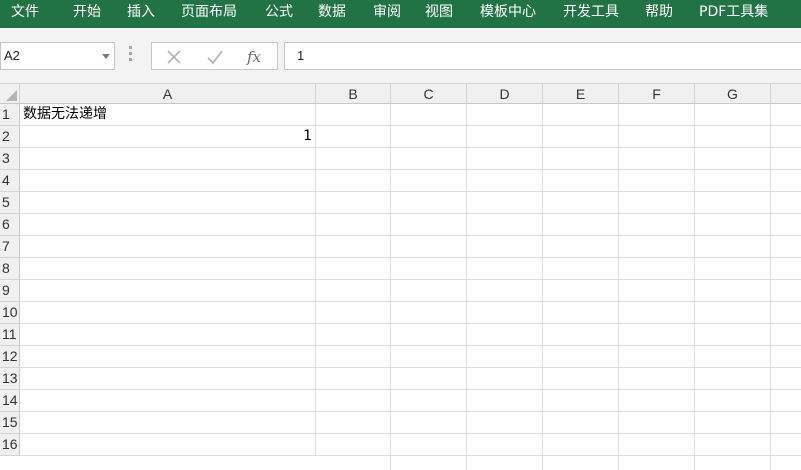 This screenshot has width=801, height=470. I want to click on close-icon, so click(174, 57).